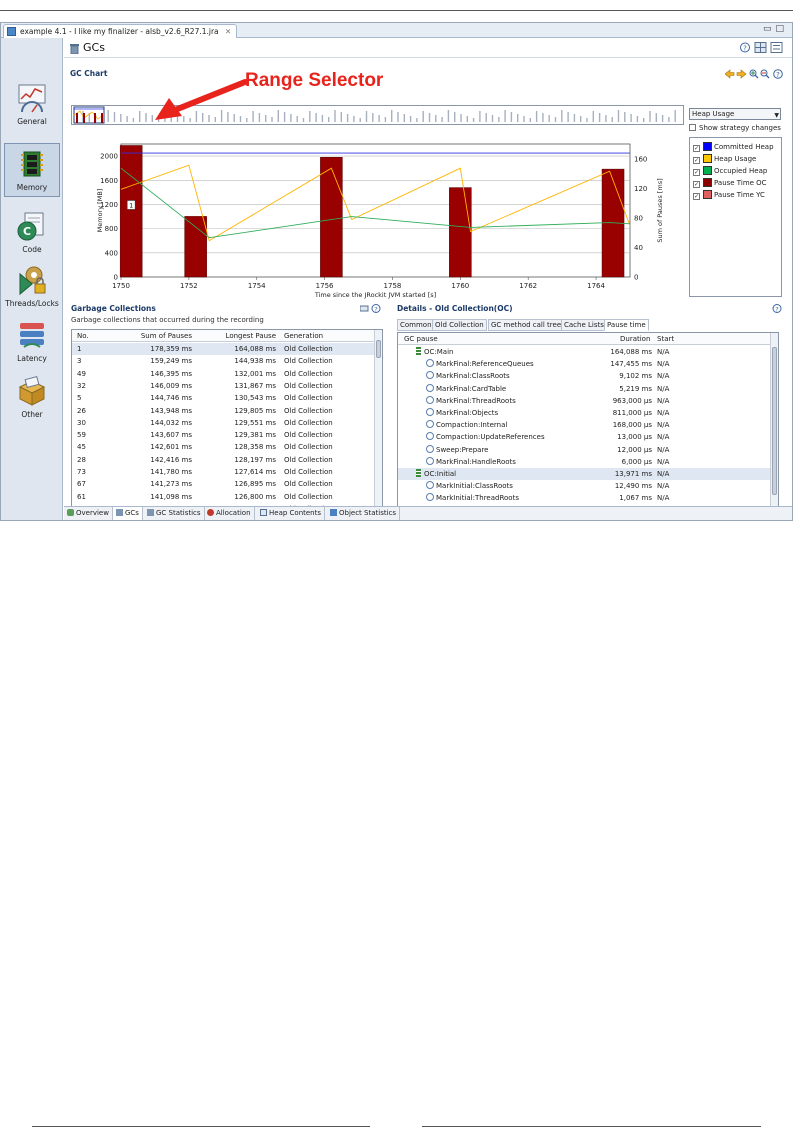 The height and width of the screenshot is (1142, 793). Describe the element at coordinates (421, 339) in the screenshot. I see `col-gc-pause: GC pause` at that location.